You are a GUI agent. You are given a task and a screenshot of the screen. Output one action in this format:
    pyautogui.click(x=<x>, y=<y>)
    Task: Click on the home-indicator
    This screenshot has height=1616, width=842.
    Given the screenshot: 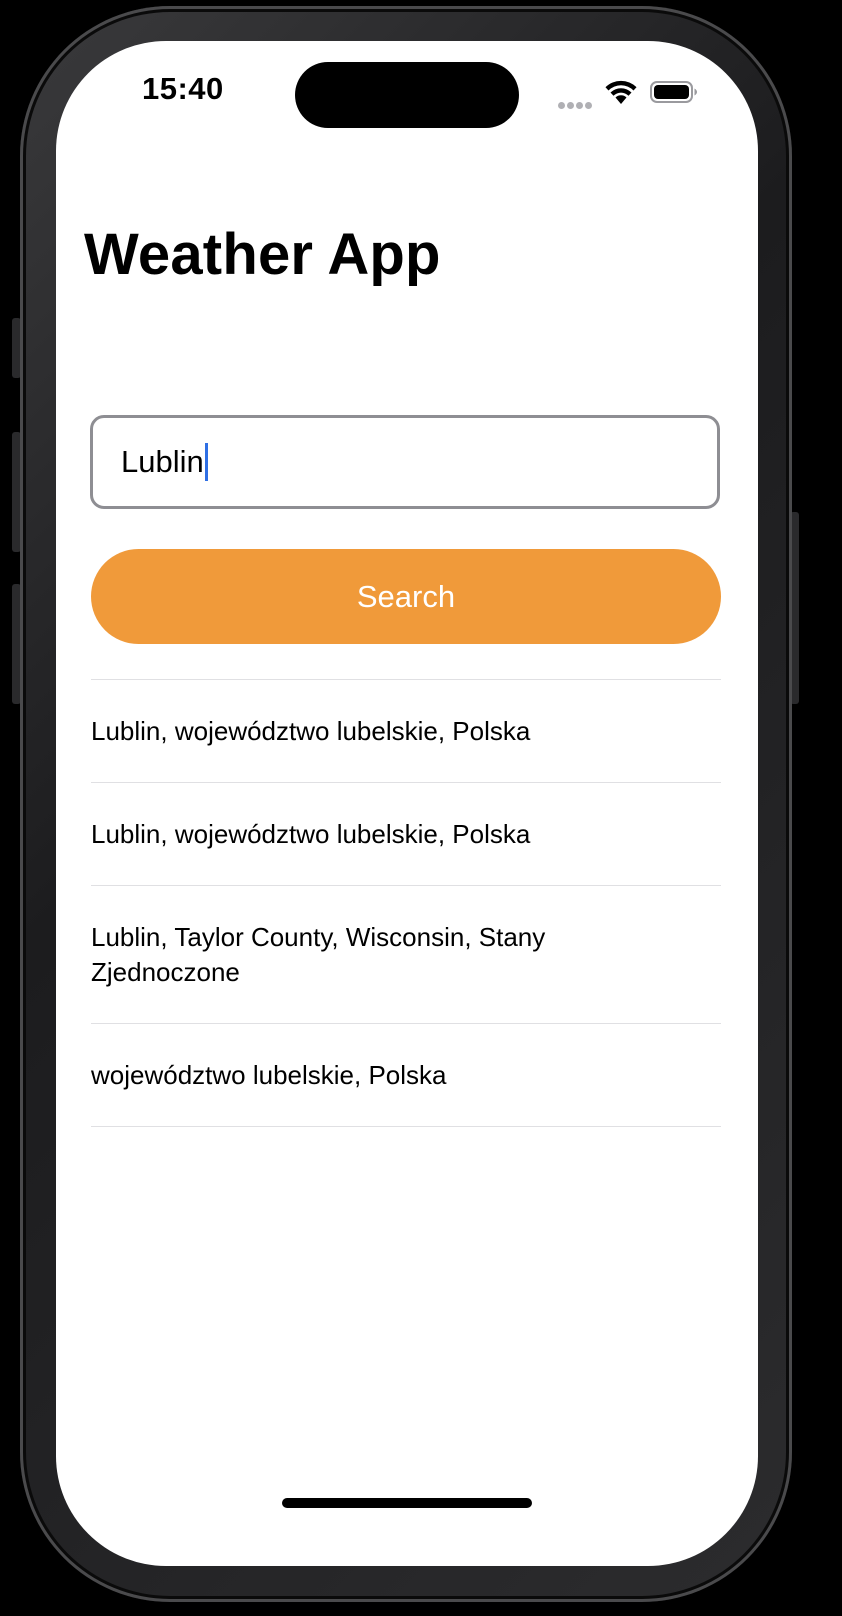 What is the action you would take?
    pyautogui.click(x=407, y=1503)
    